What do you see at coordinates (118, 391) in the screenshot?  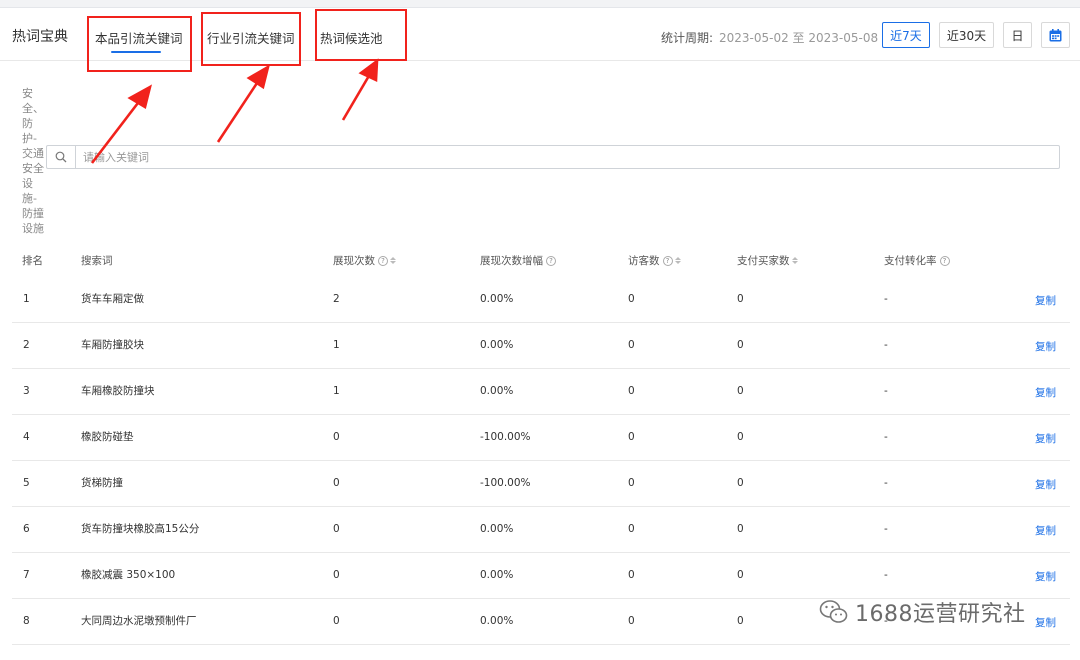 I see `cell-keyword: 车厢橡胶防撞块` at bounding box center [118, 391].